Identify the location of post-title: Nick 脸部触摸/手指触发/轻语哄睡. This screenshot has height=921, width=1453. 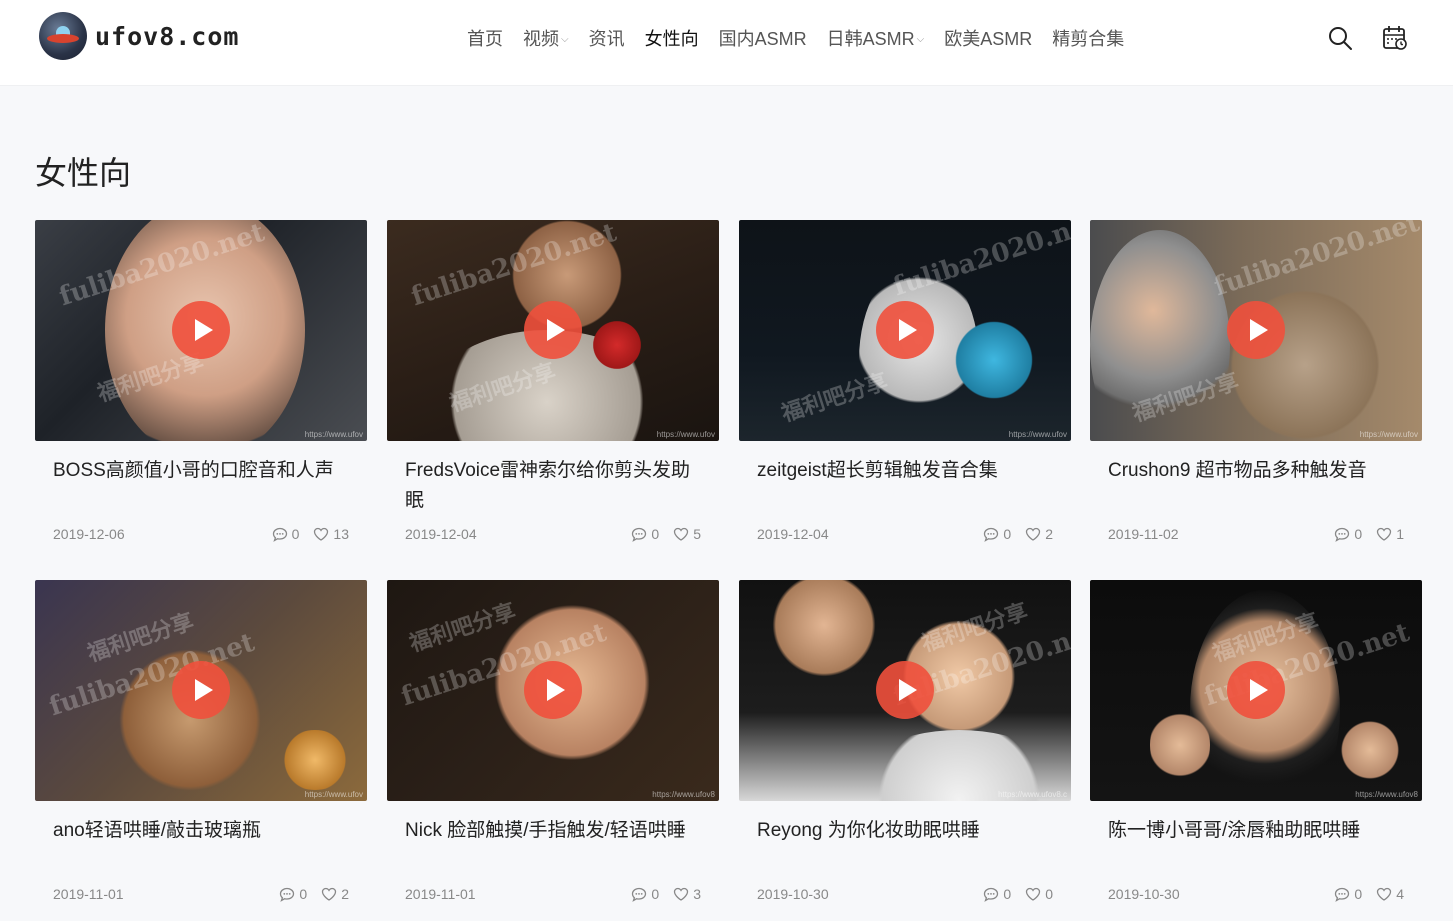
(555, 831).